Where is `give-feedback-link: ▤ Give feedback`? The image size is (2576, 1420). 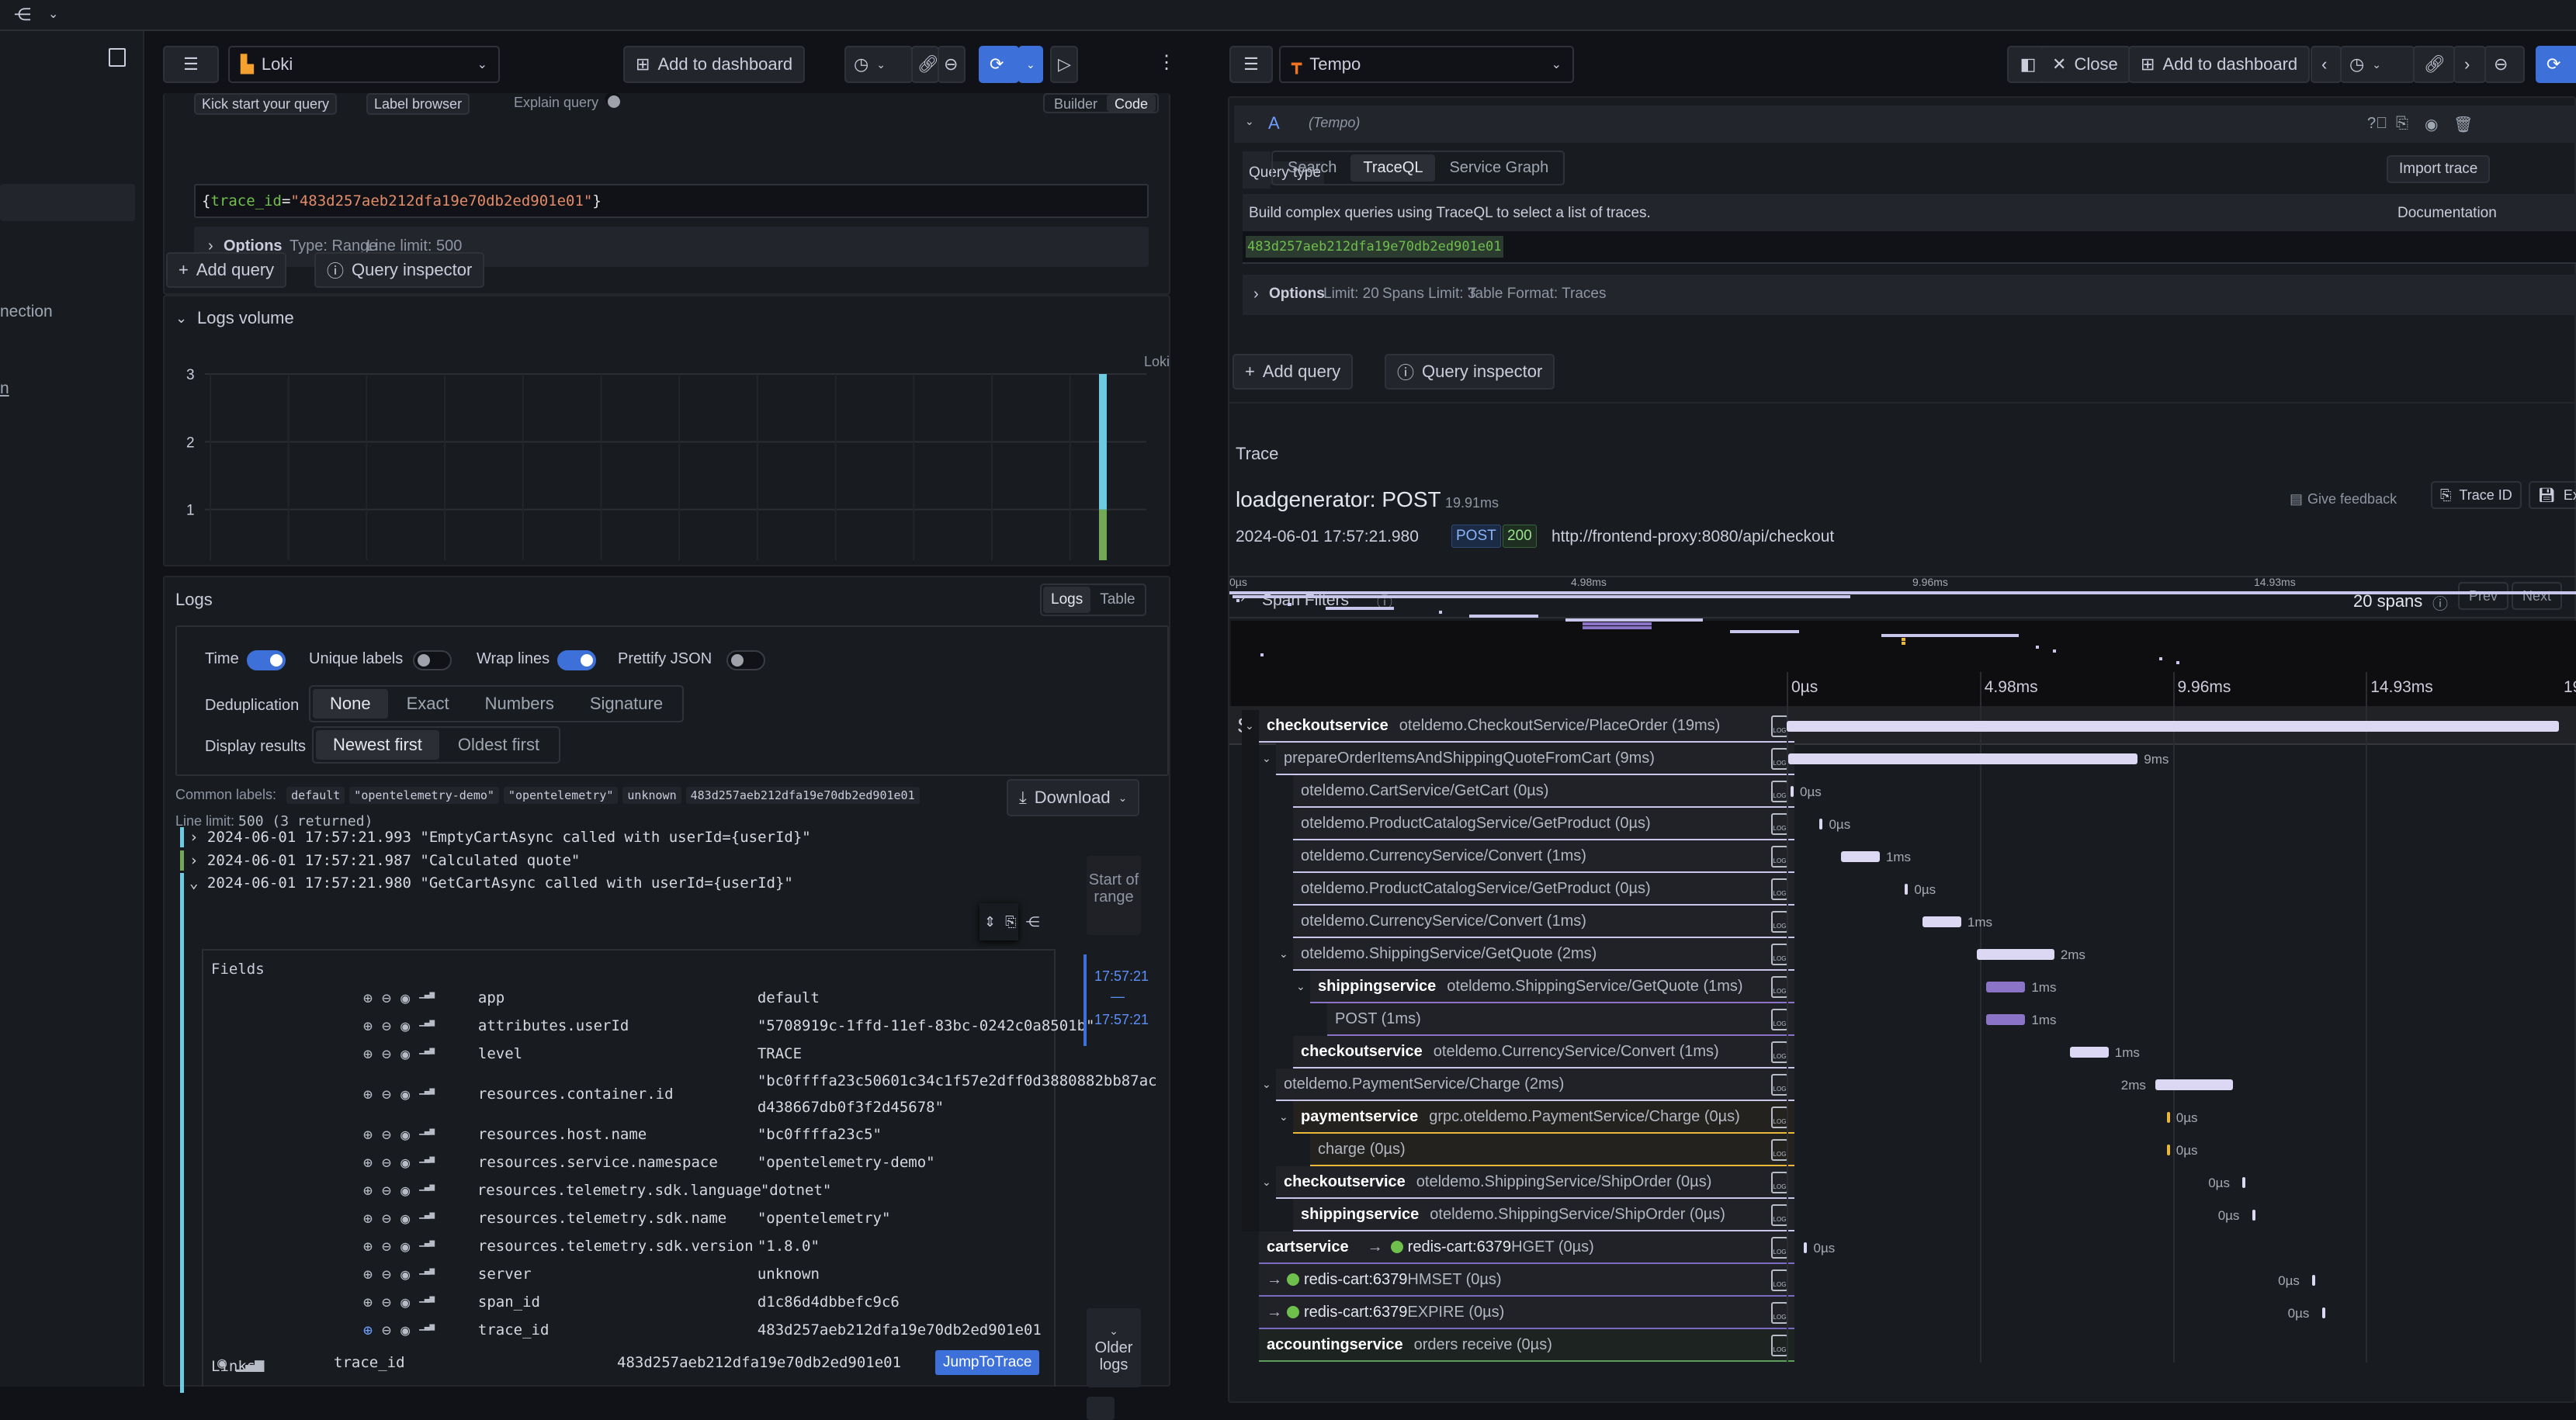 give-feedback-link: ▤ Give feedback is located at coordinates (2343, 499).